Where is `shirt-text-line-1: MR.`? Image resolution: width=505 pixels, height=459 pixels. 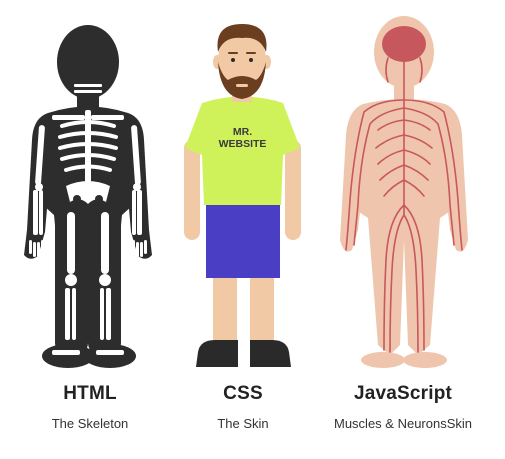
shirt-text-line-1: MR. is located at coordinates (242, 132).